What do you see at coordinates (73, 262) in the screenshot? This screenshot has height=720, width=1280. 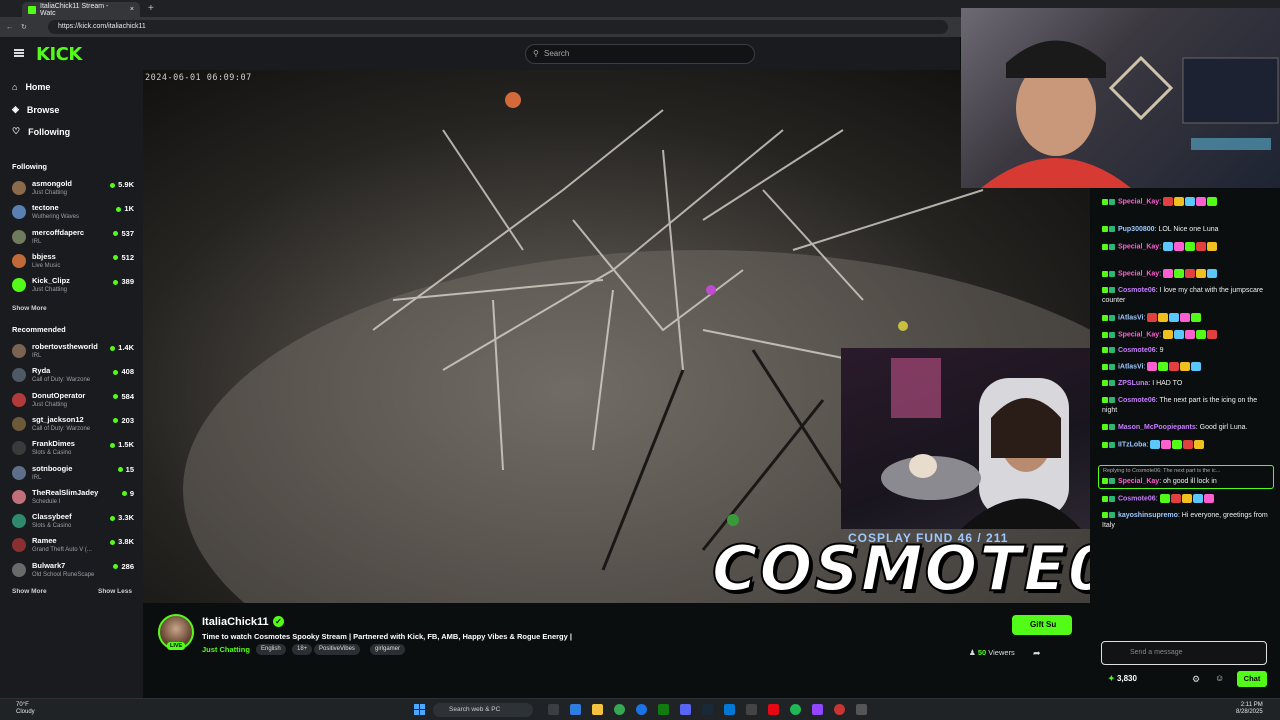 I see `sidebar-channel-bbjess: bbjess Live Music 512` at bounding box center [73, 262].